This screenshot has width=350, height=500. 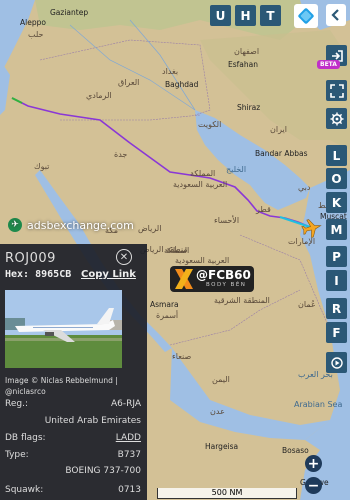 I want to click on aircraft-photo-image, so click(x=63, y=329).